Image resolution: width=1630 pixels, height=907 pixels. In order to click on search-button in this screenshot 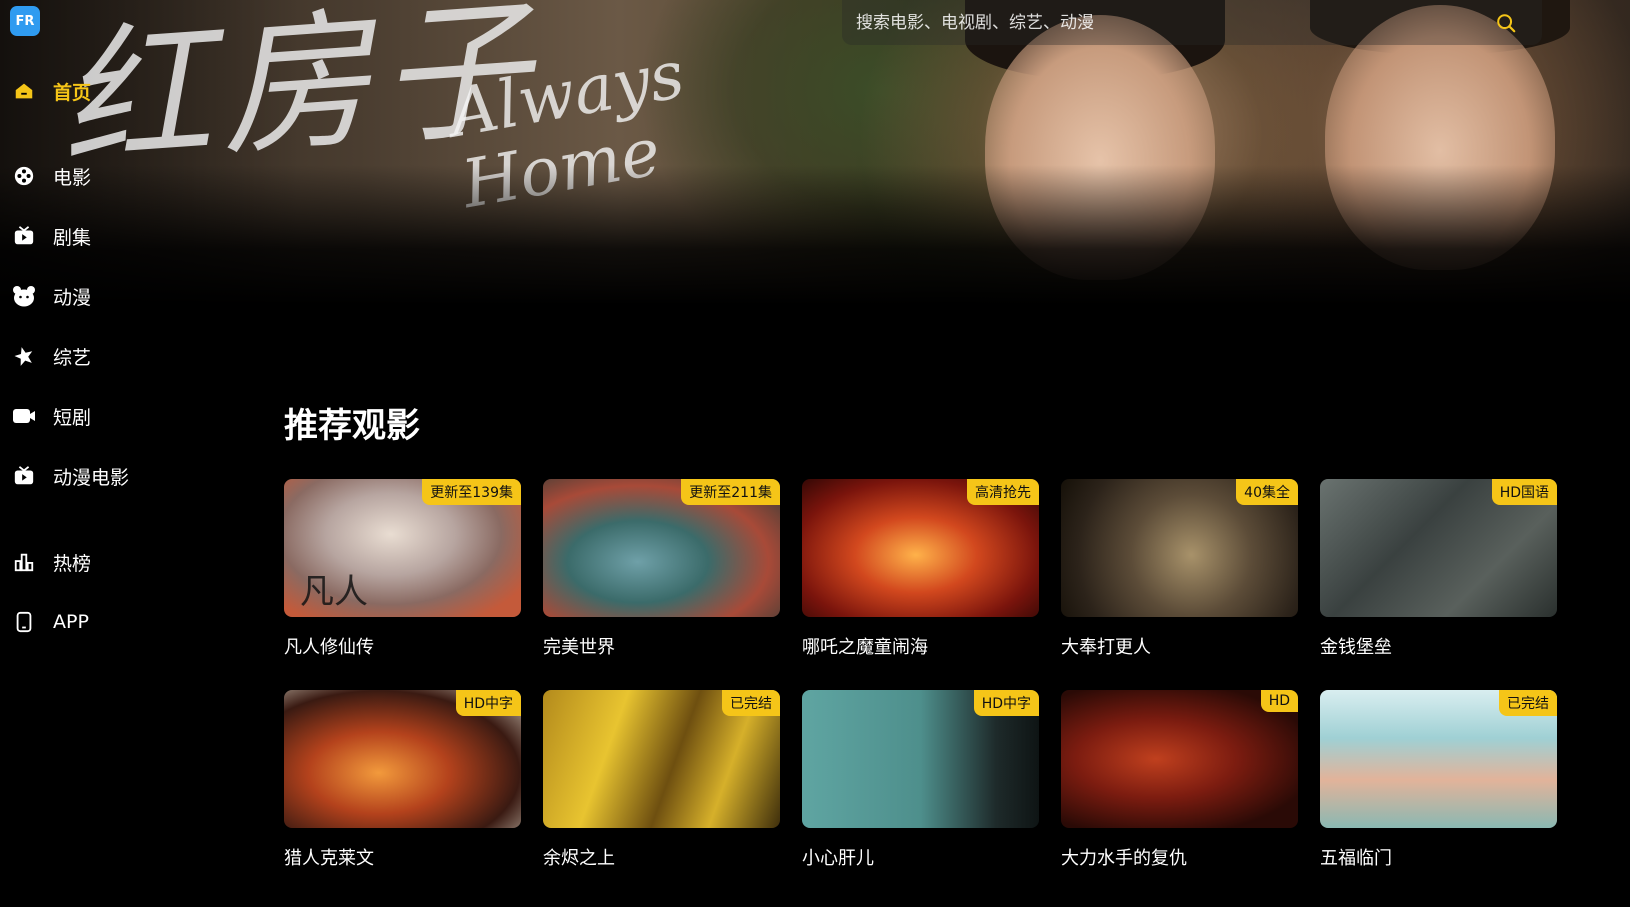, I will do `click(1506, 23)`.